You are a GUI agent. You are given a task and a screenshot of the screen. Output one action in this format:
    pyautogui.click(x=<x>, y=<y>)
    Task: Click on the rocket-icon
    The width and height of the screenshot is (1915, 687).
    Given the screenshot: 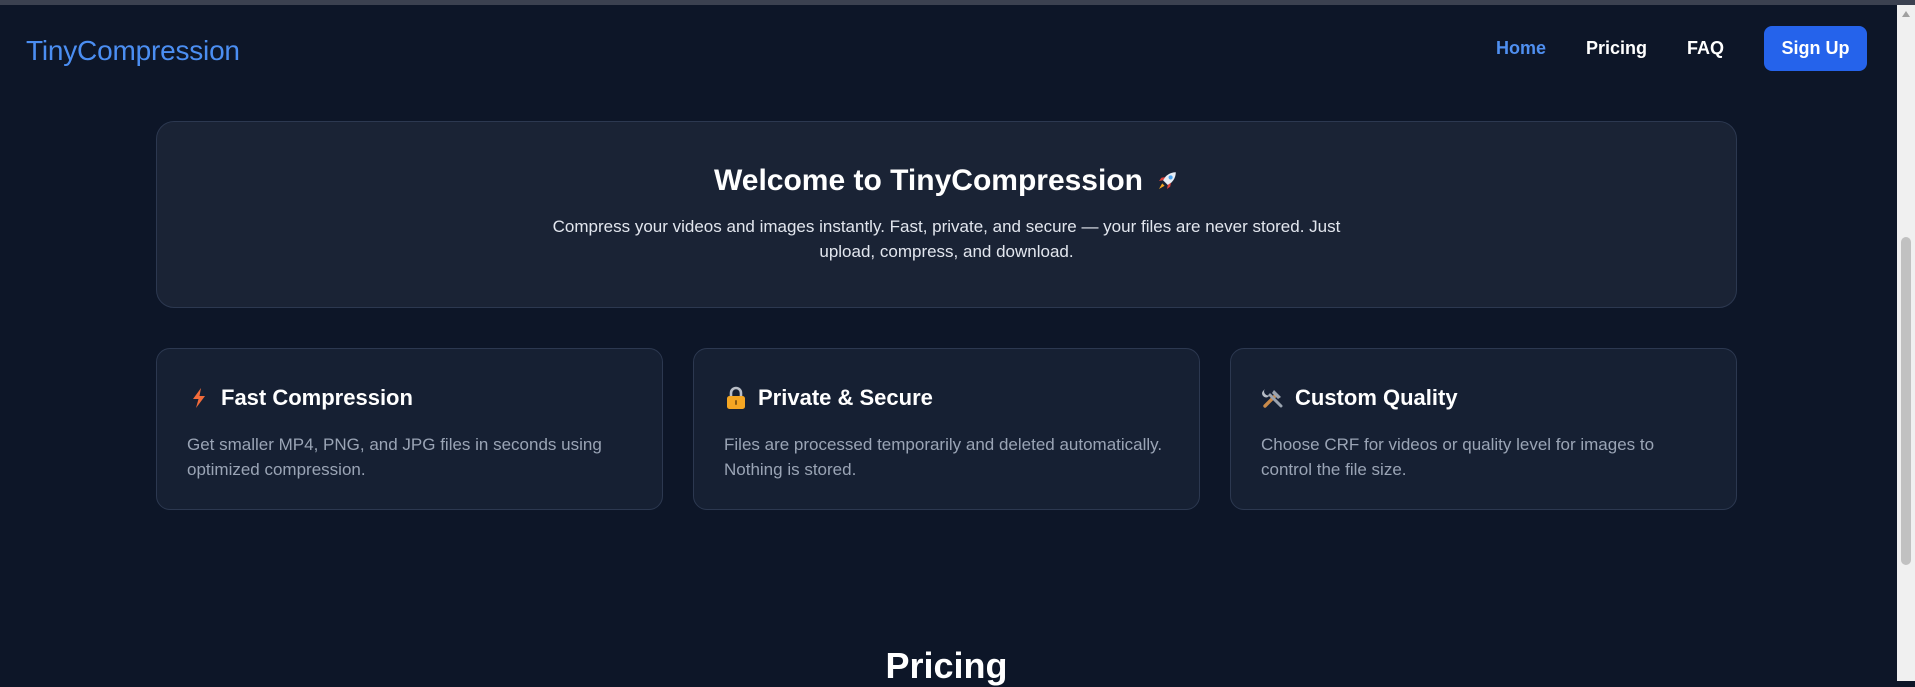 What is the action you would take?
    pyautogui.click(x=1167, y=181)
    